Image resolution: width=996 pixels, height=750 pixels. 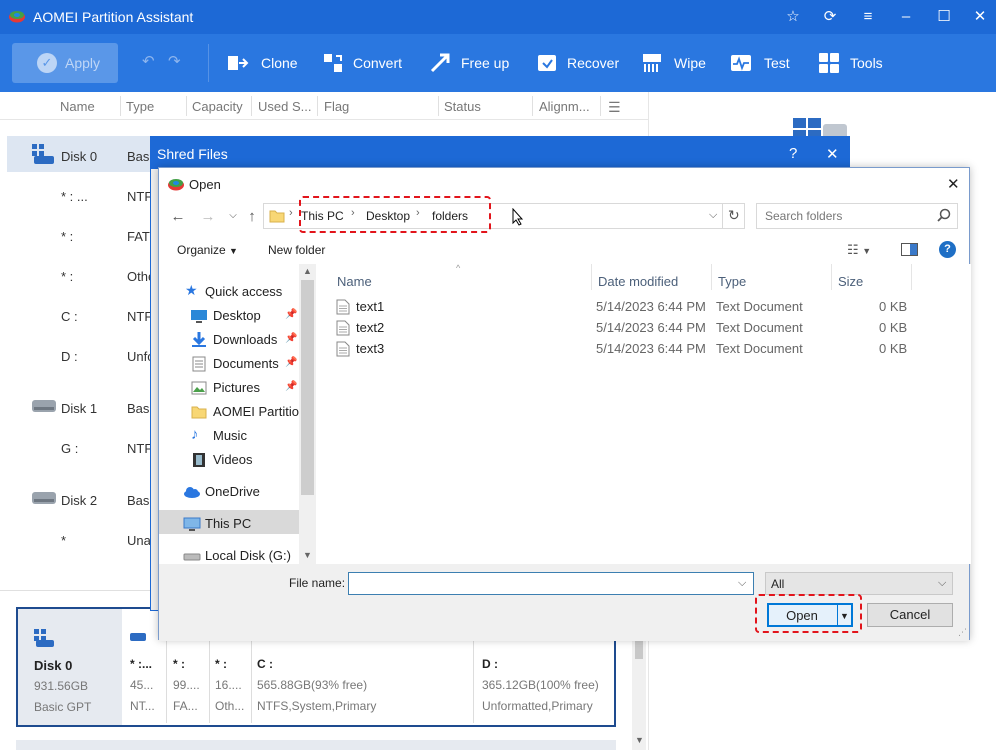 I want to click on search-input: Search folders, so click(x=857, y=216).